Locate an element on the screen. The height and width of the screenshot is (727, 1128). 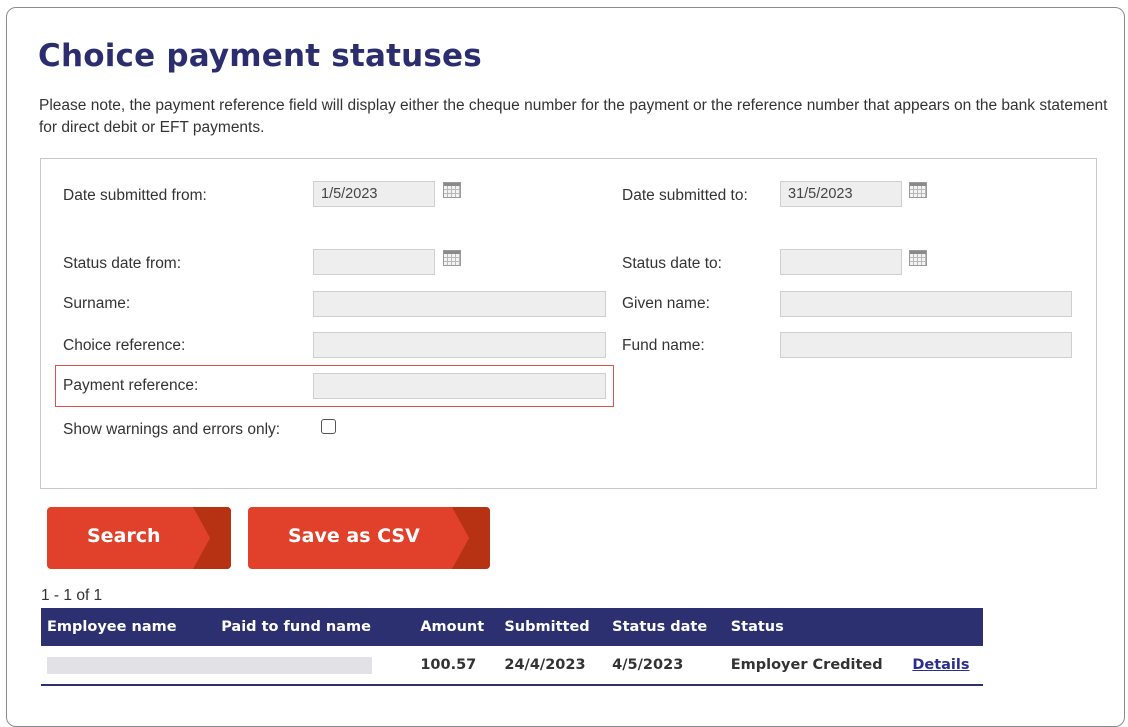
column-header-actions is located at coordinates (944, 627).